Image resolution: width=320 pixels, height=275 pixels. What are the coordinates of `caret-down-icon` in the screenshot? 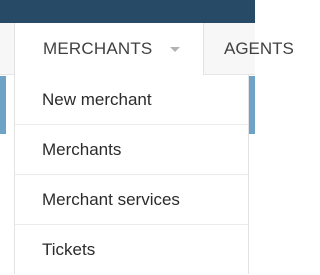 It's located at (175, 49).